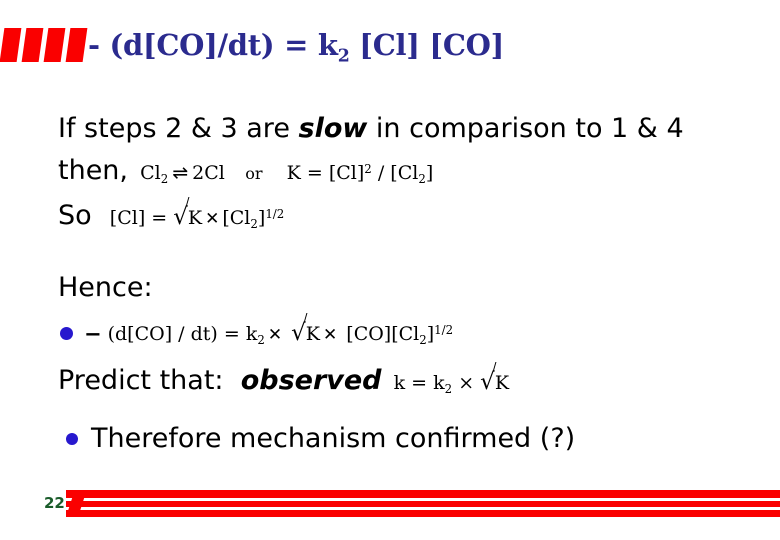 This screenshot has width=780, height=540. I want to click on multiply-icon: ✕, so click(212, 219).